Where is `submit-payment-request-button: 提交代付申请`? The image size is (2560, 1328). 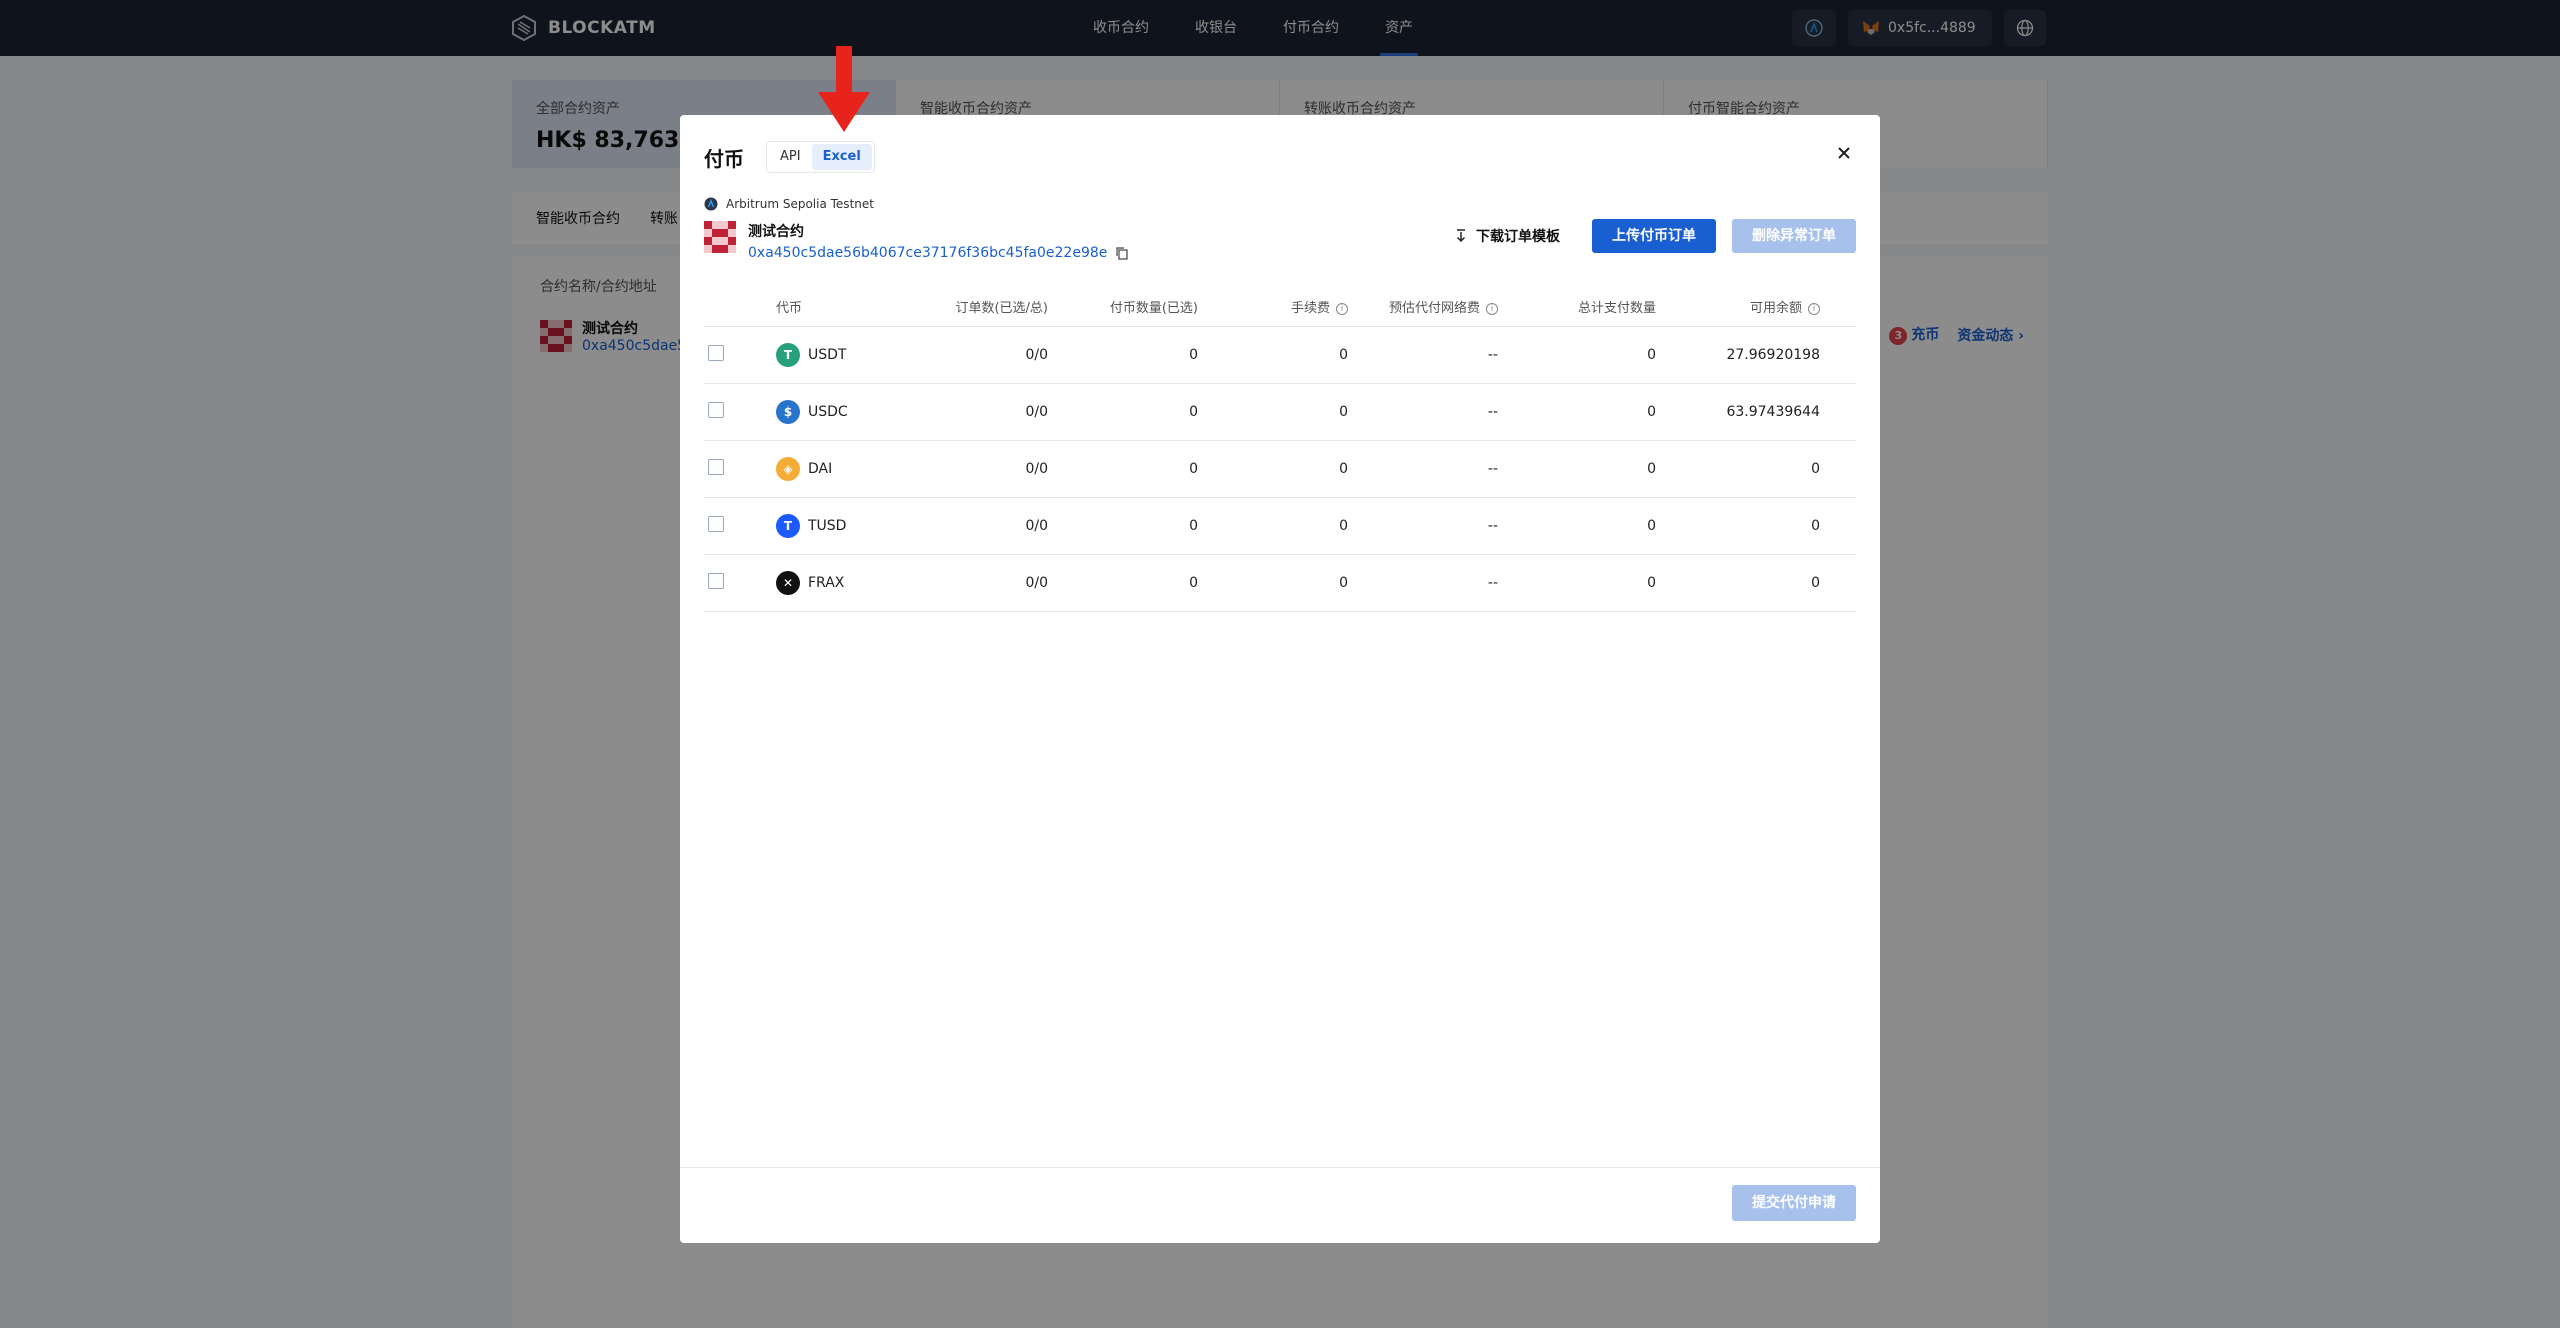 submit-payment-request-button: 提交代付申请 is located at coordinates (1794, 1203).